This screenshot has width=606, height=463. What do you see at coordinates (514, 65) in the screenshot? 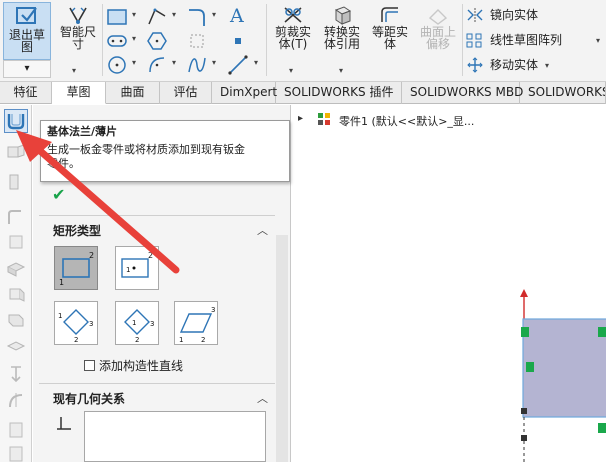
I see `move-label: 移动实体` at bounding box center [514, 65].